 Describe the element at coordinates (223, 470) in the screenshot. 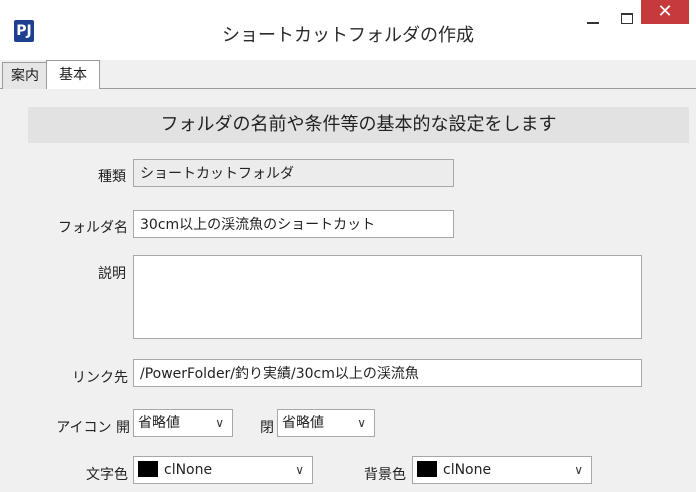

I see `text-color-select: clNone ∨` at that location.